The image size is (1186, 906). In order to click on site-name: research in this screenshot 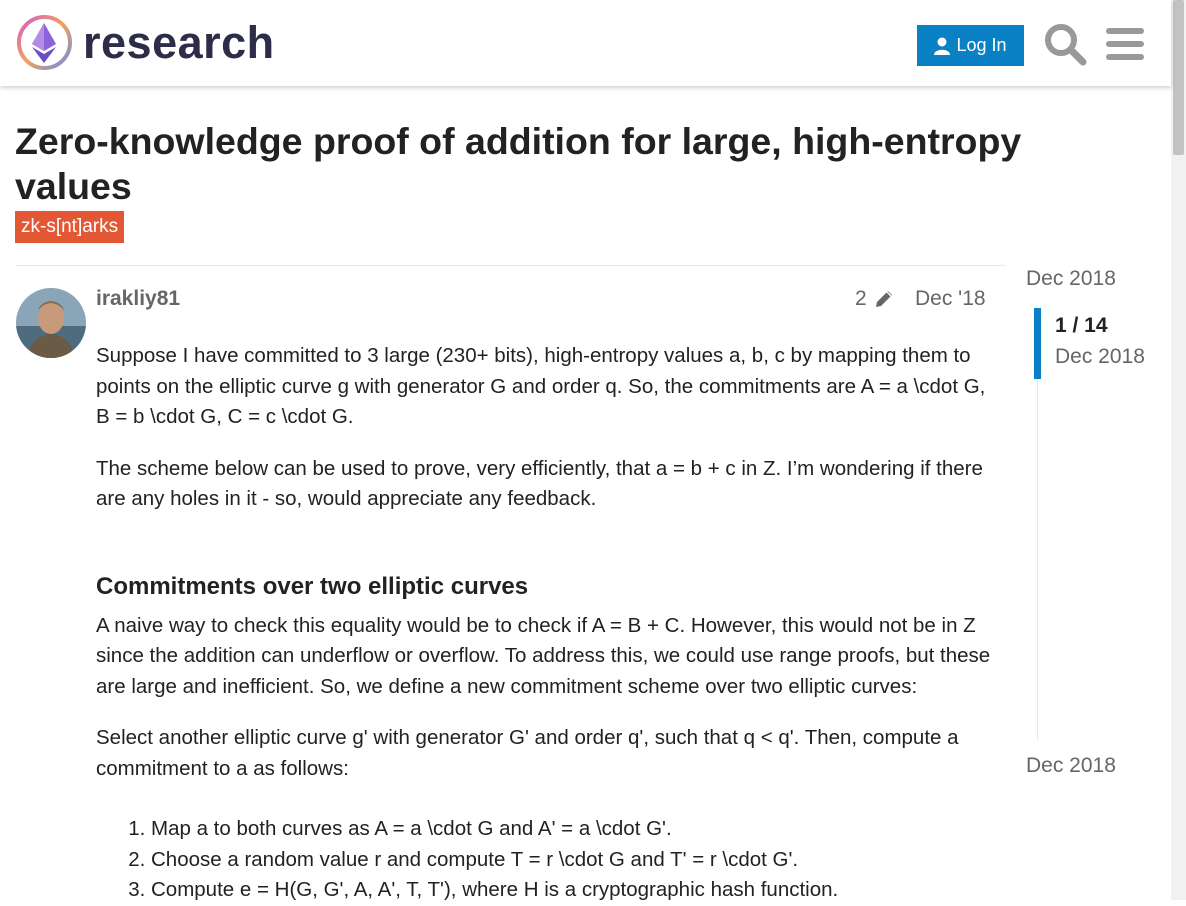, I will do `click(179, 42)`.